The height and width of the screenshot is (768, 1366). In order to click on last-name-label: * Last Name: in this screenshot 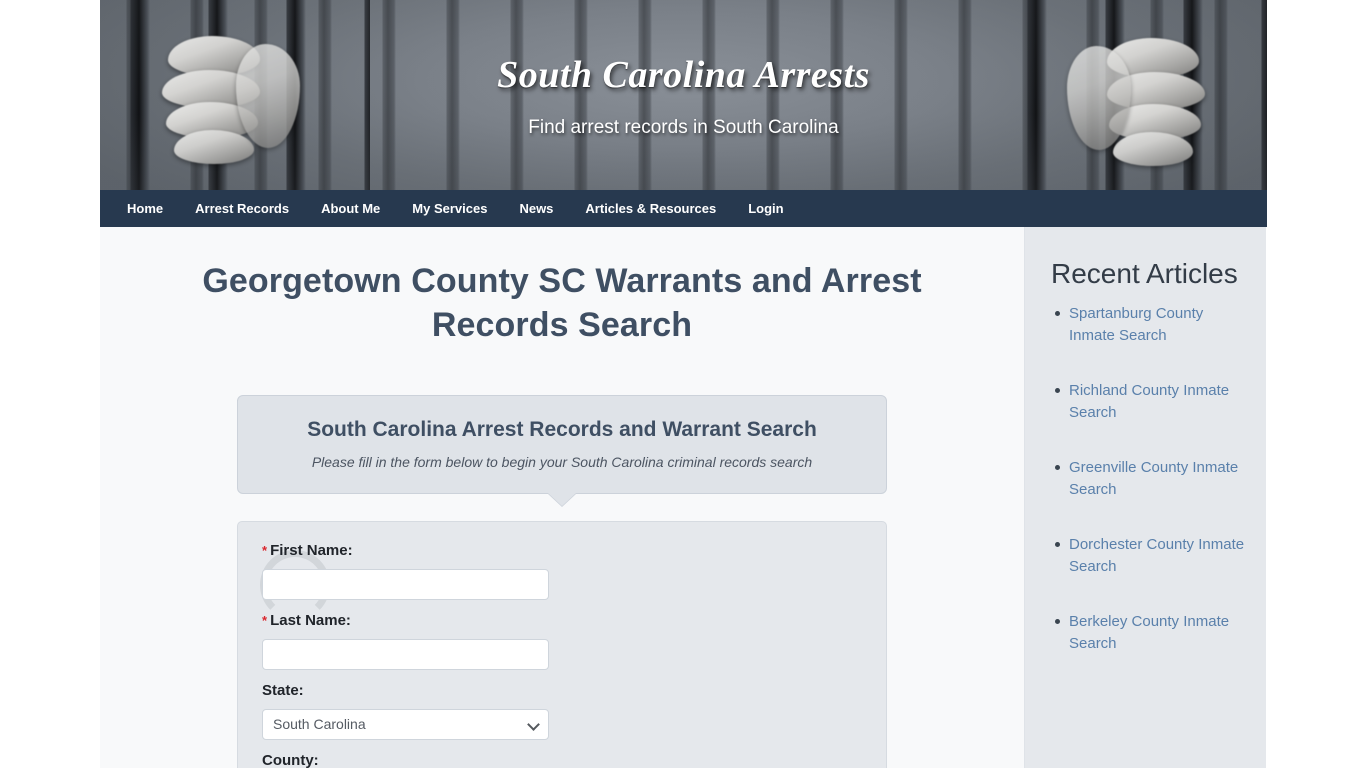, I will do `click(405, 621)`.